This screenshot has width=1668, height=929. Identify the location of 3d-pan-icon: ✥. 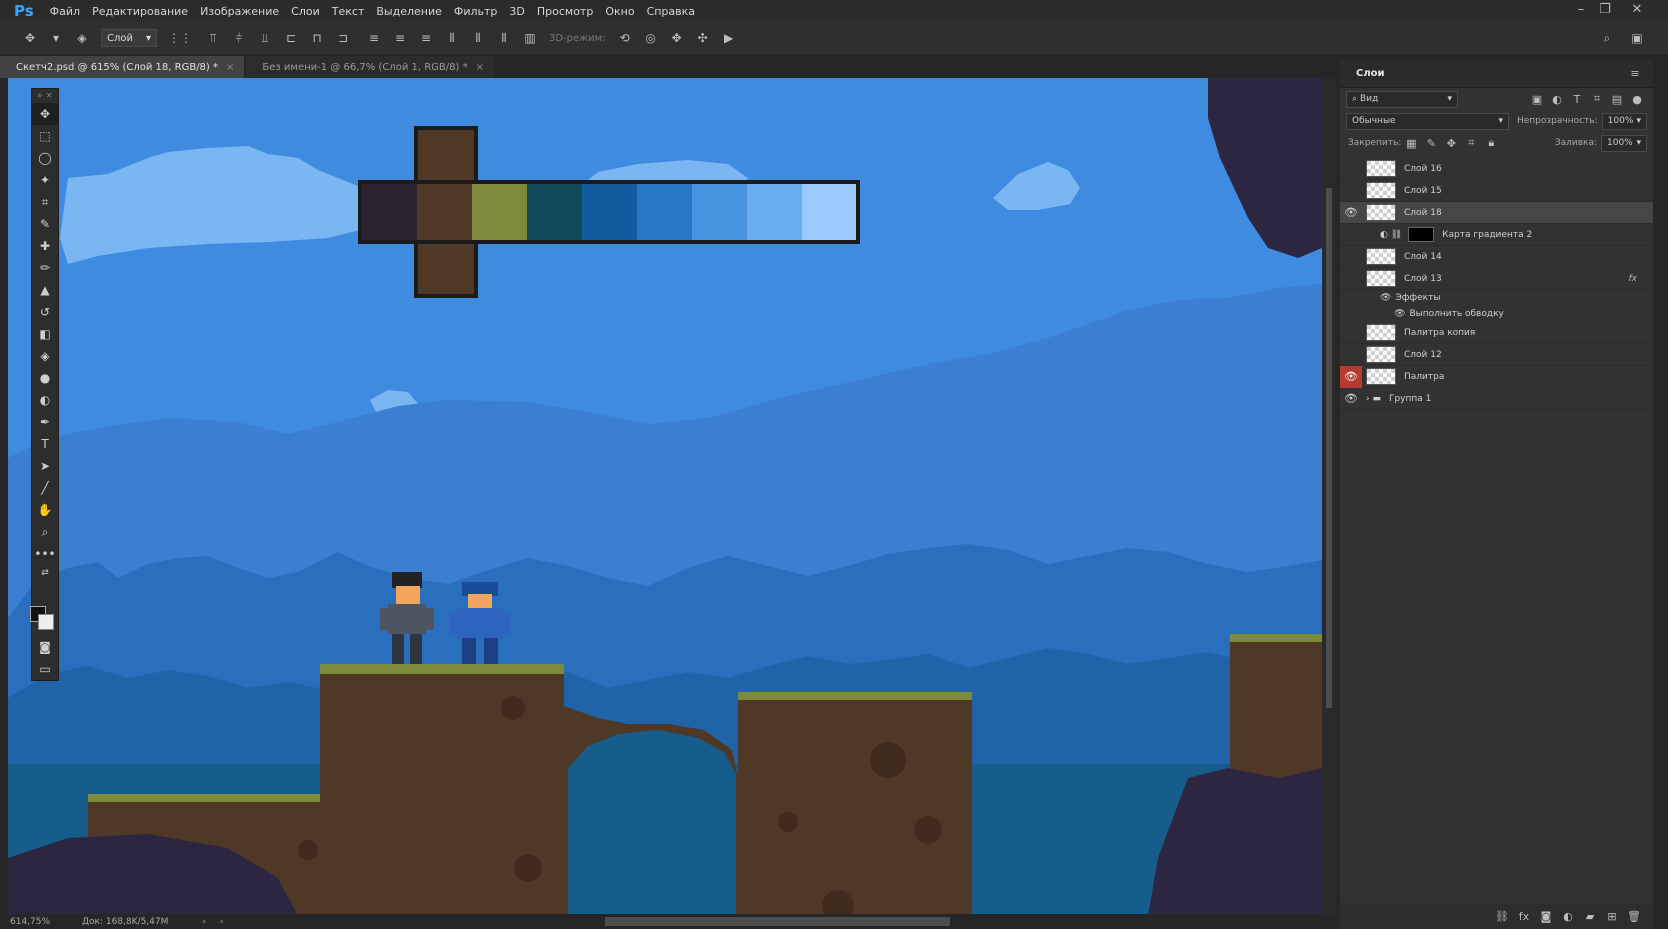
(677, 38).